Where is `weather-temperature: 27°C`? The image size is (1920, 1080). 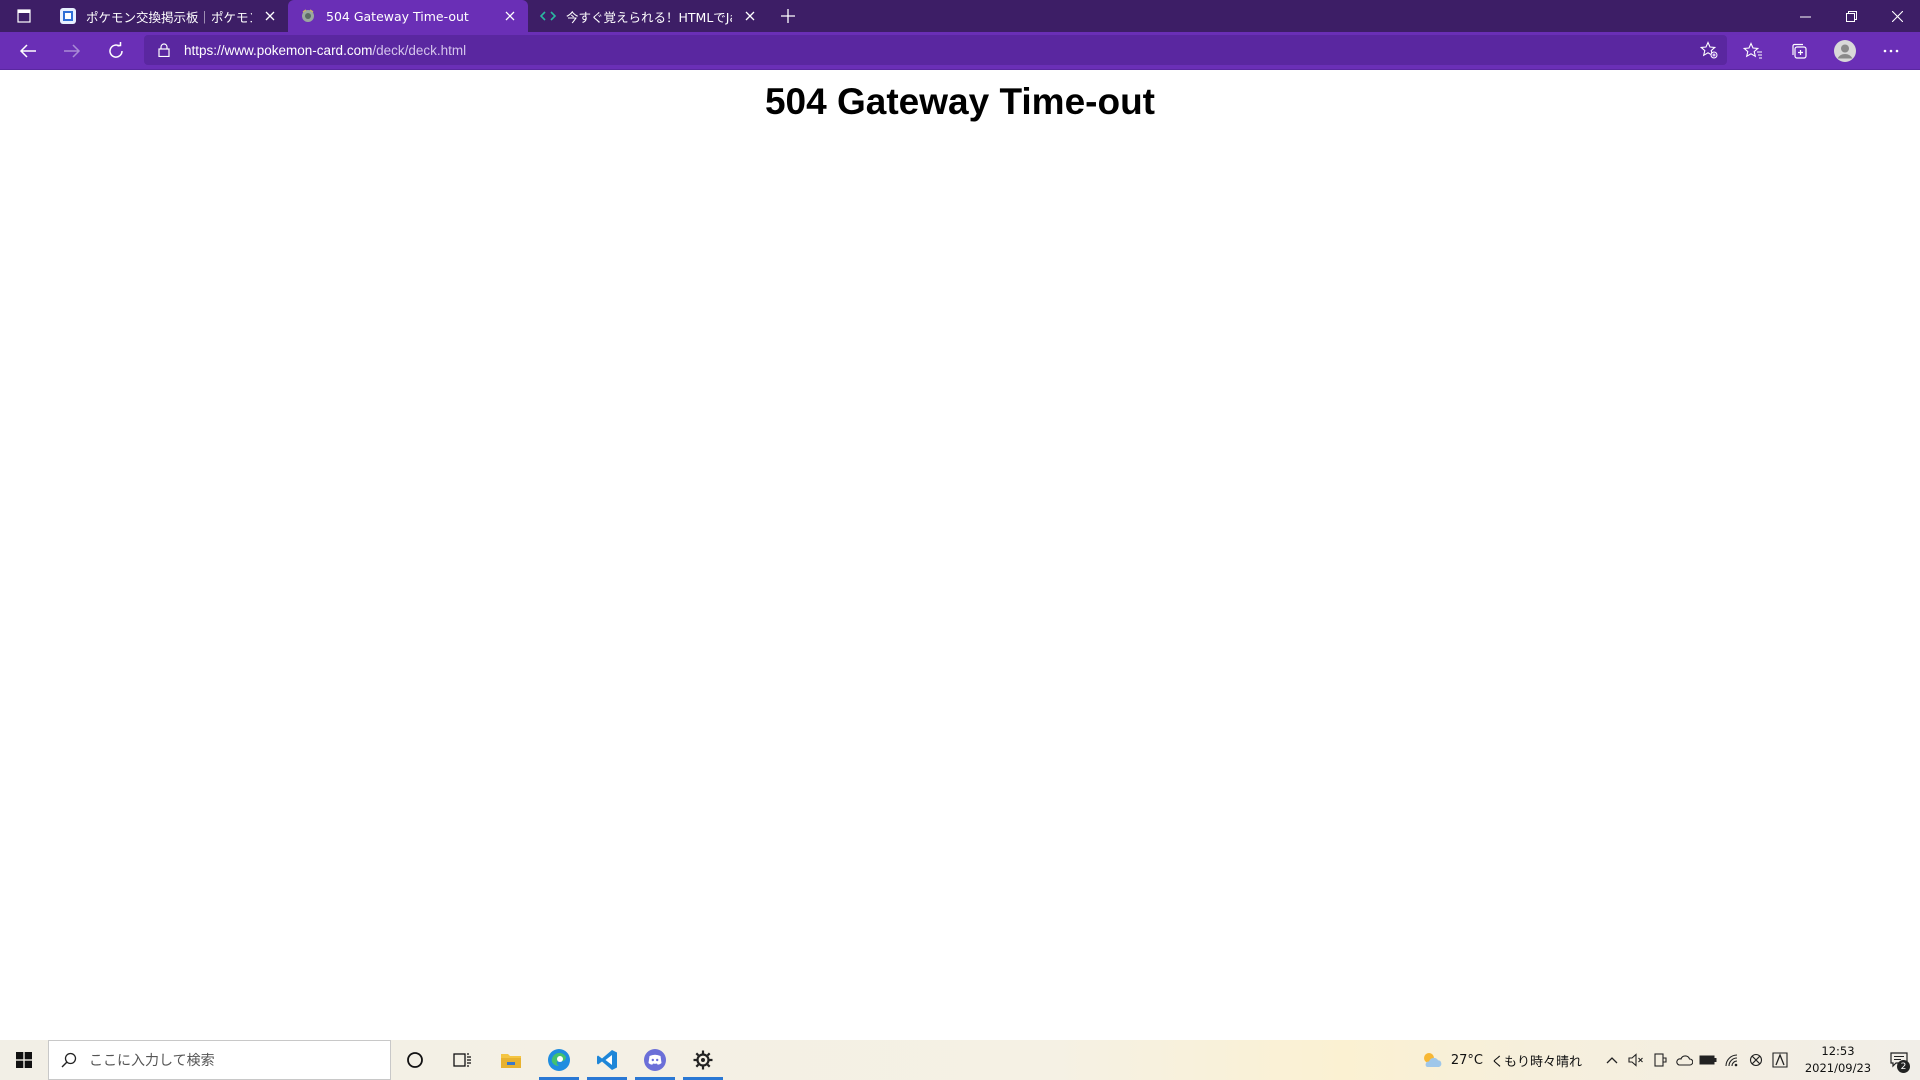
weather-temperature: 27°C is located at coordinates (1466, 1060).